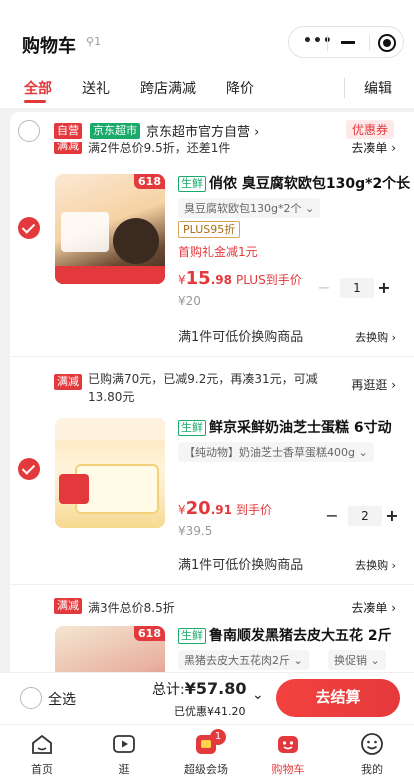  What do you see at coordinates (42, 744) in the screenshot?
I see `home-icon` at bounding box center [42, 744].